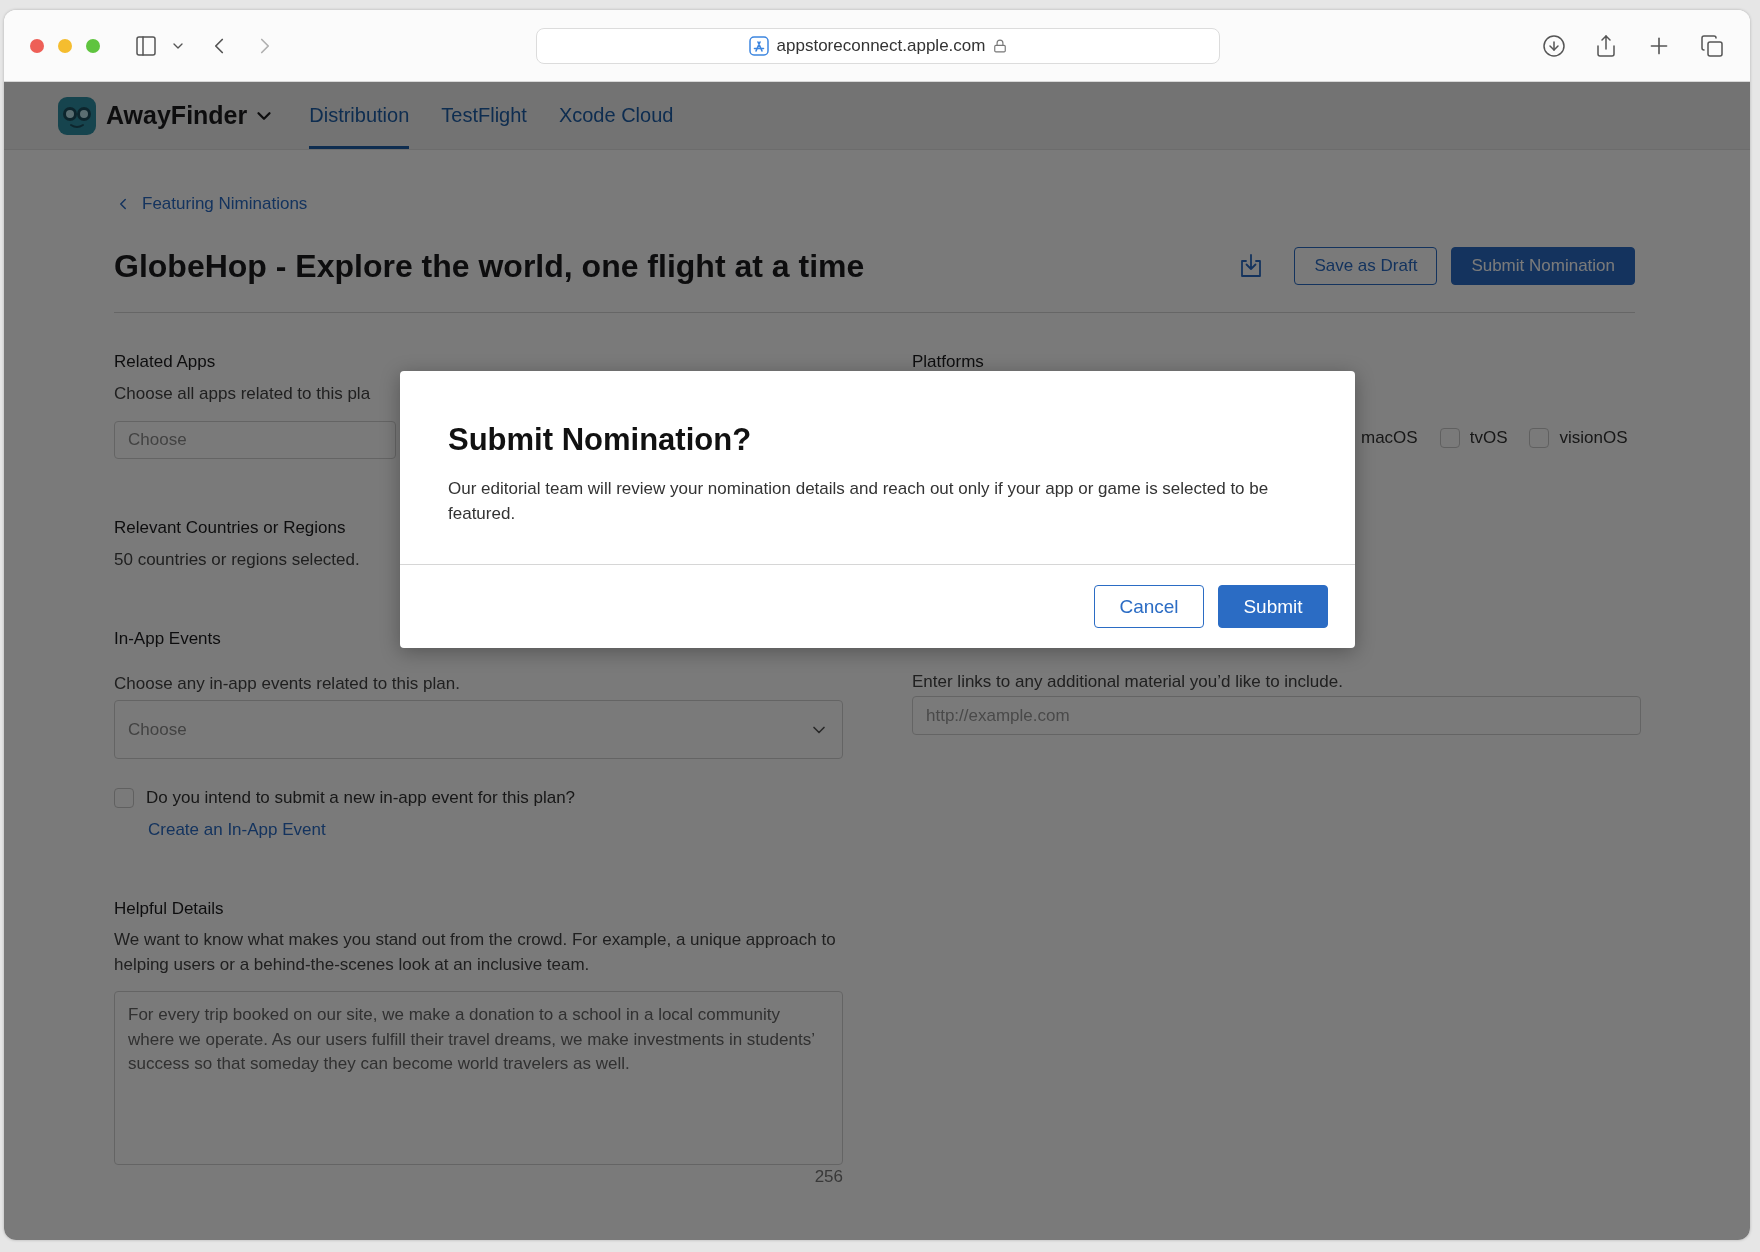 This screenshot has width=1760, height=1252. Describe the element at coordinates (287, 684) in the screenshot. I see `field-hint: Choose any in-app events related to this plan.` at that location.